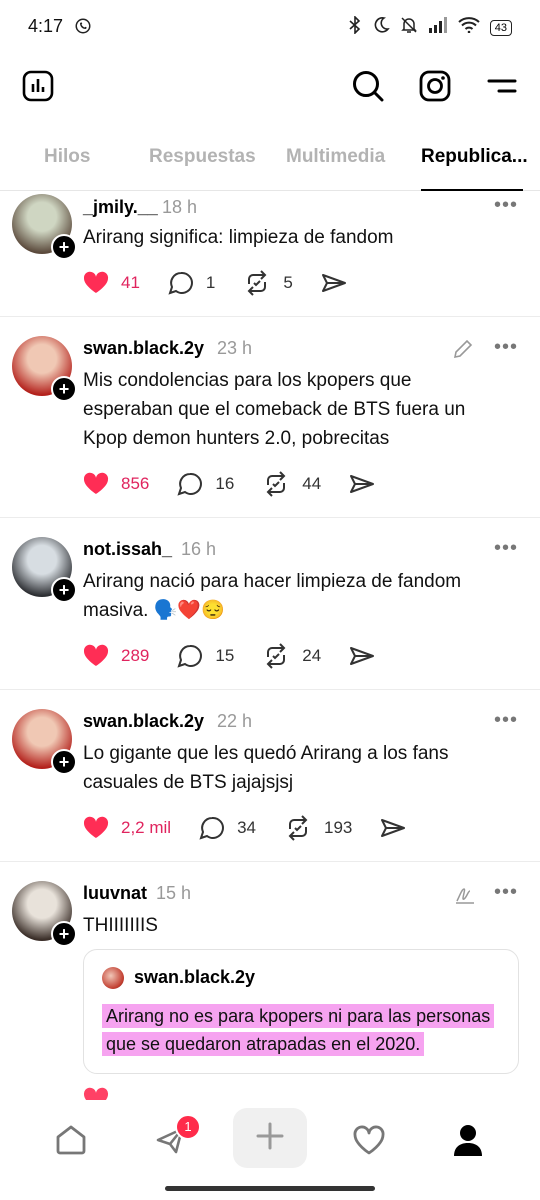  I want to click on post-actions: 41 1 5, so click(235, 283).